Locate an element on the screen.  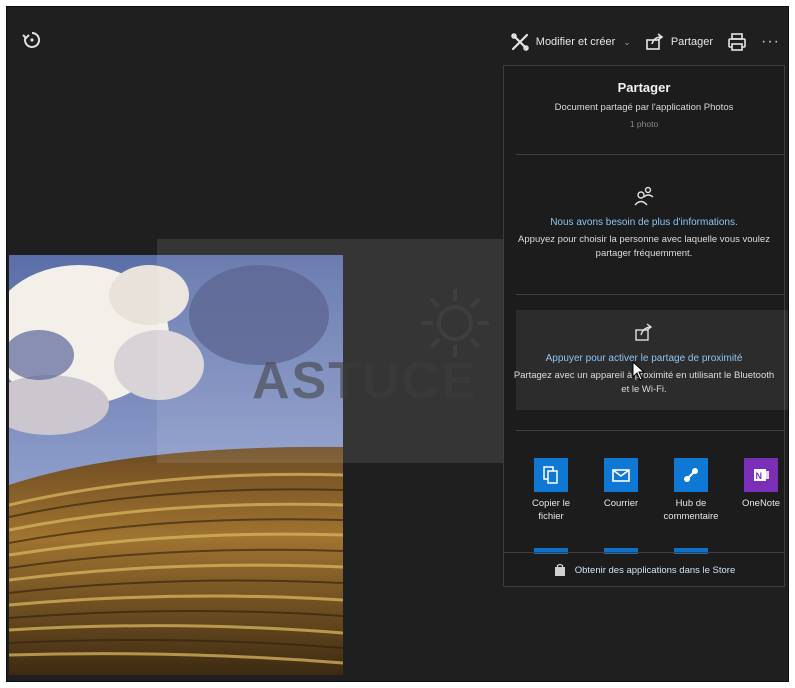
app-onenote: N OneNote is located at coordinates (760, 491).